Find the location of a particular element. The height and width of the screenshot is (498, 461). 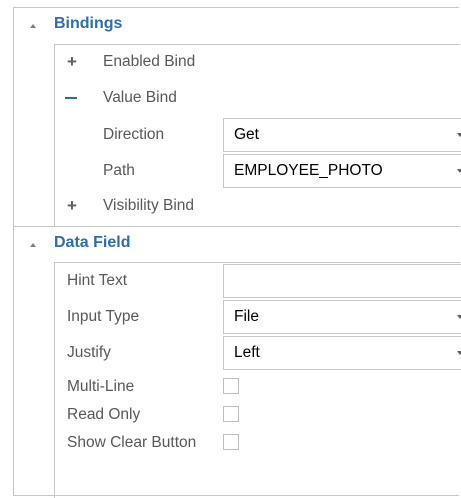

node-label-enabled-bind: Enabled Bind is located at coordinates (149, 61).